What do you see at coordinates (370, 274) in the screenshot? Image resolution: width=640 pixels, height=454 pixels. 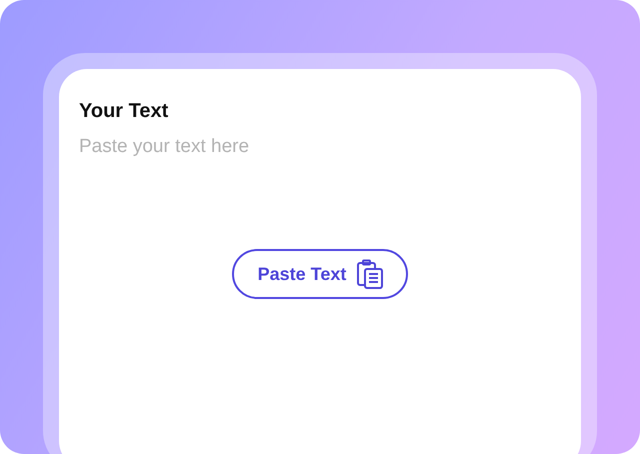 I see `clipboard-icon` at bounding box center [370, 274].